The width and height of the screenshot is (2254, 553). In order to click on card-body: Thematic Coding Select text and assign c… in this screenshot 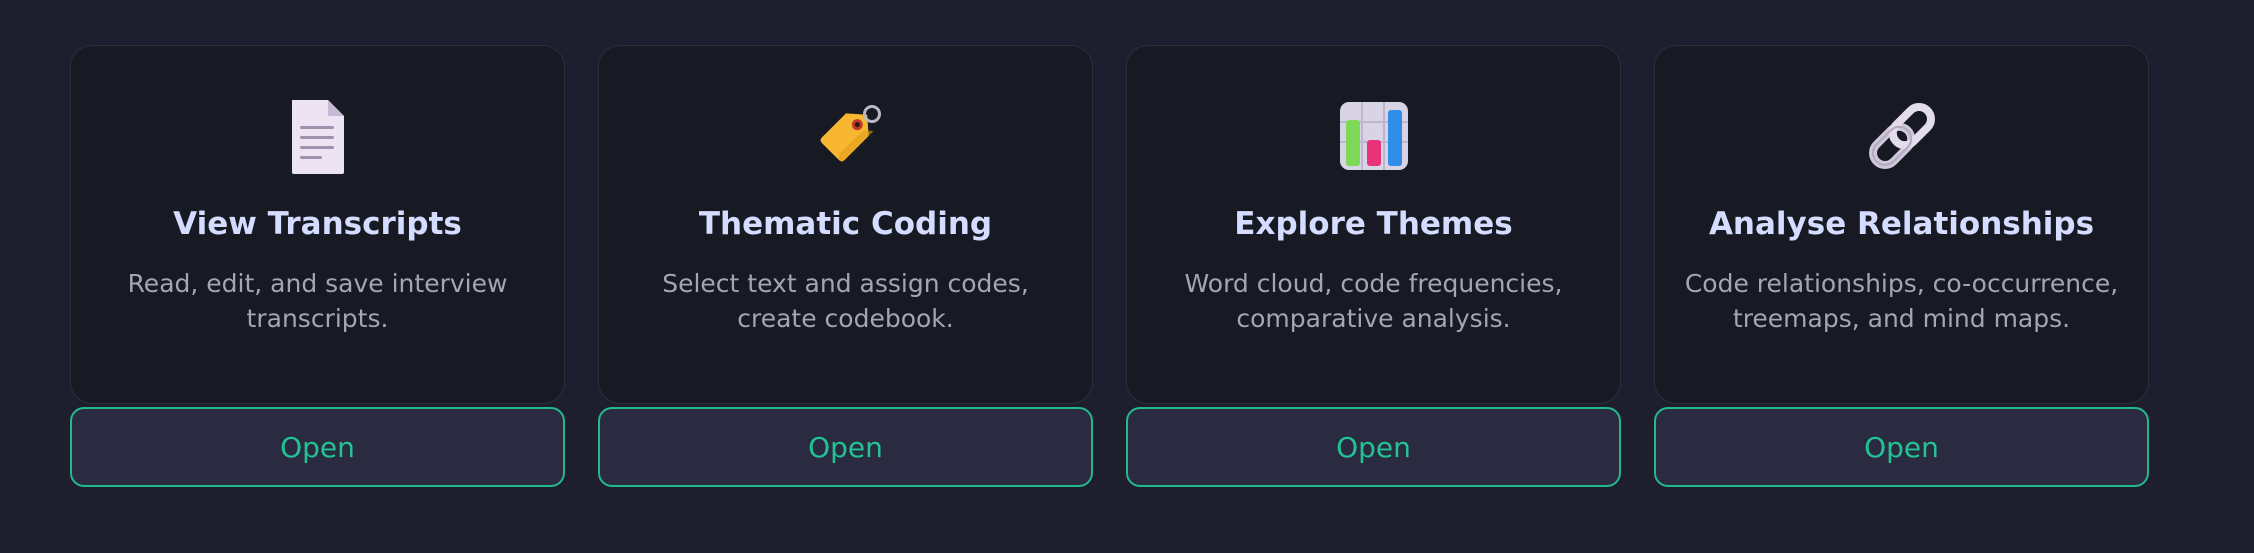, I will do `click(845, 224)`.